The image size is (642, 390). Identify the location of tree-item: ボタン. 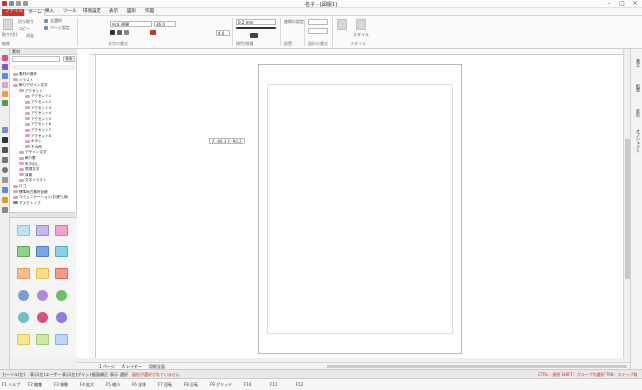
(33, 141).